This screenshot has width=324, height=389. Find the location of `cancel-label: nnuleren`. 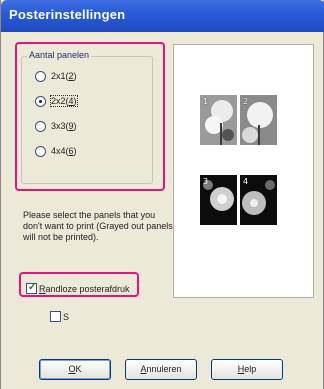

cancel-label: nnuleren is located at coordinates (164, 369).